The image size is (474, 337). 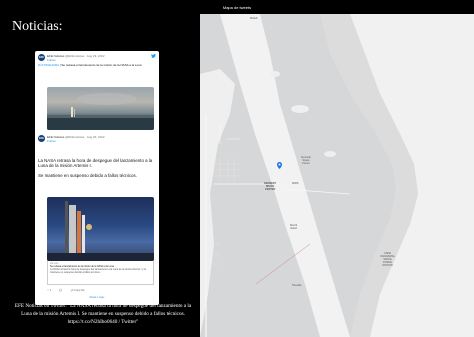 I want to click on map-label-titusville: Titusville, so click(x=297, y=285).